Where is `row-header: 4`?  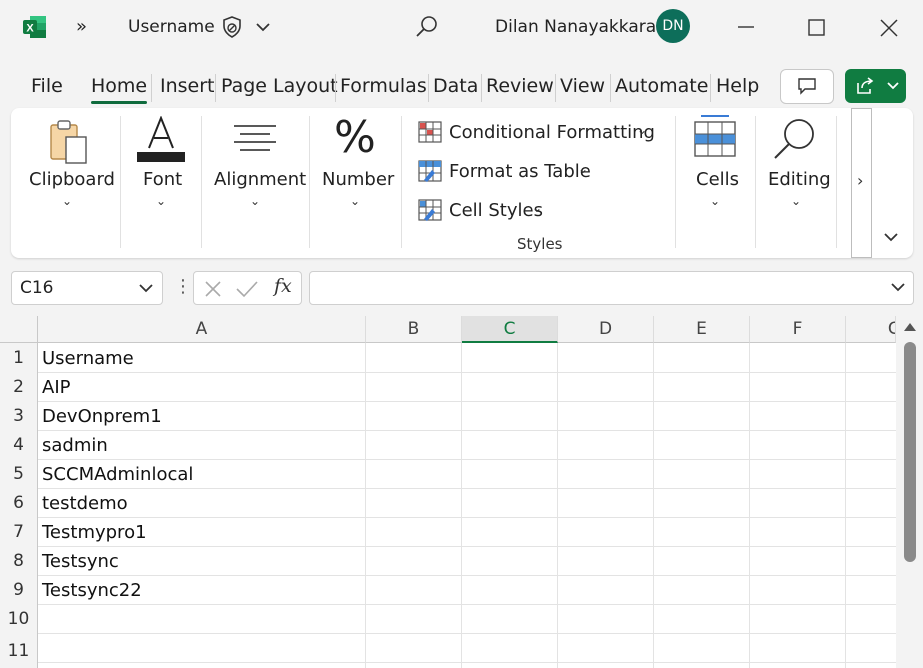 row-header: 4 is located at coordinates (19, 444).